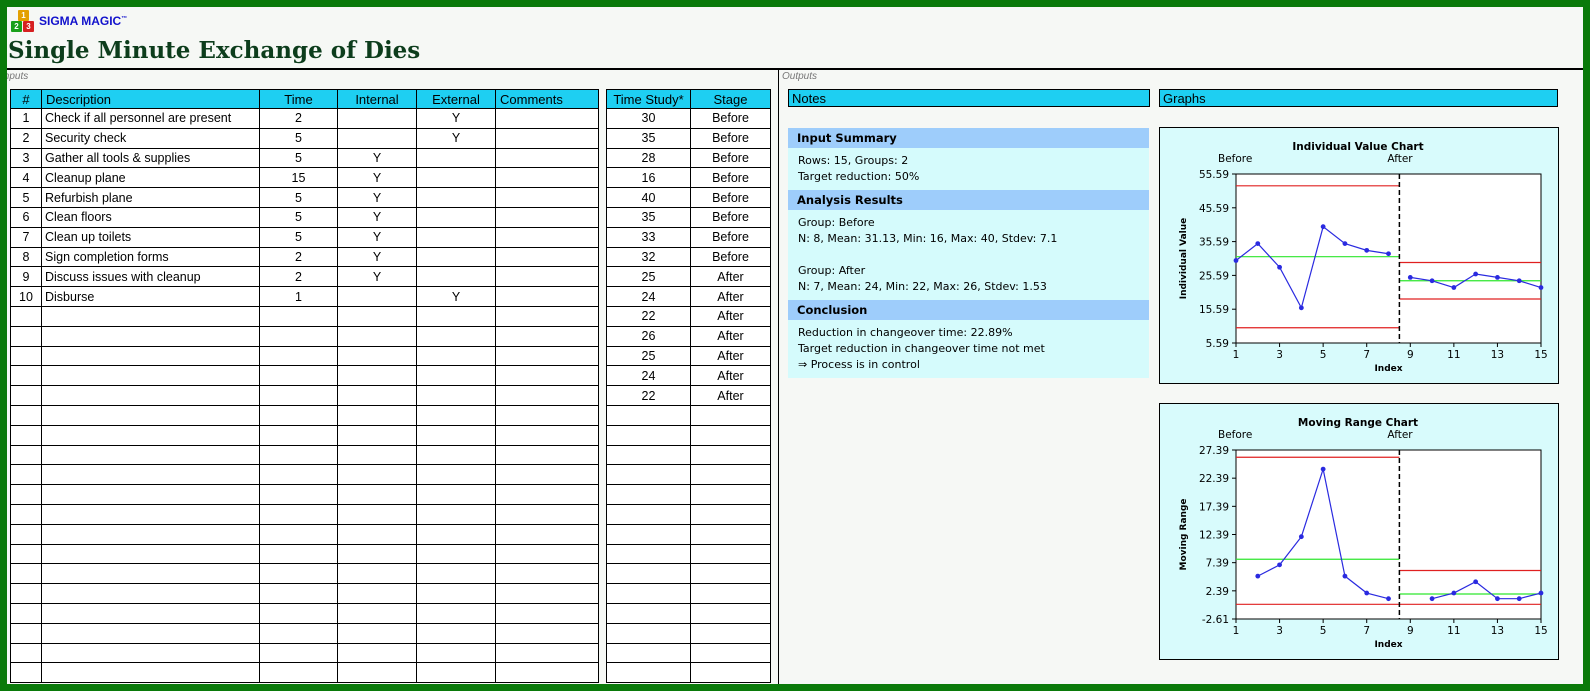  Describe the element at coordinates (648, 178) in the screenshot. I see `time-study-cell: 16` at that location.